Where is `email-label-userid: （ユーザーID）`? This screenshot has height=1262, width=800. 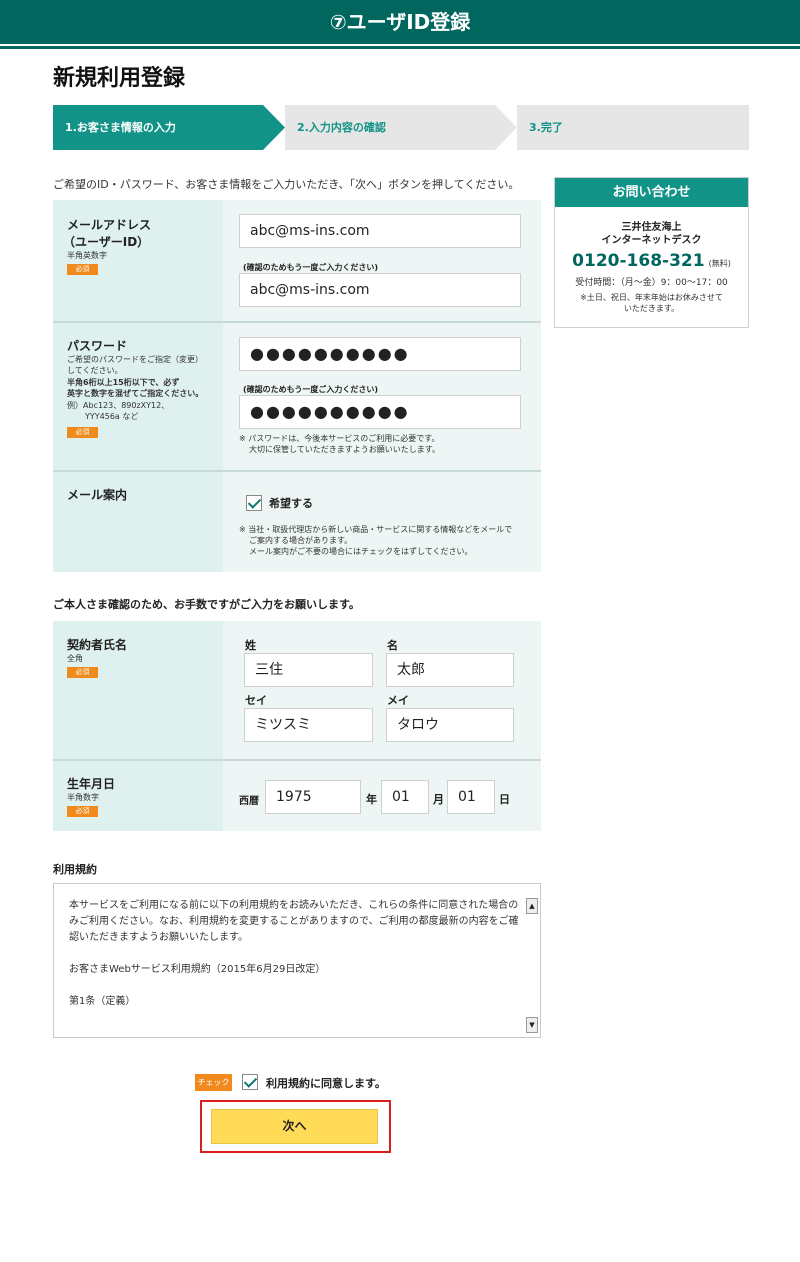 email-label-userid: （ユーザーID） is located at coordinates (106, 242).